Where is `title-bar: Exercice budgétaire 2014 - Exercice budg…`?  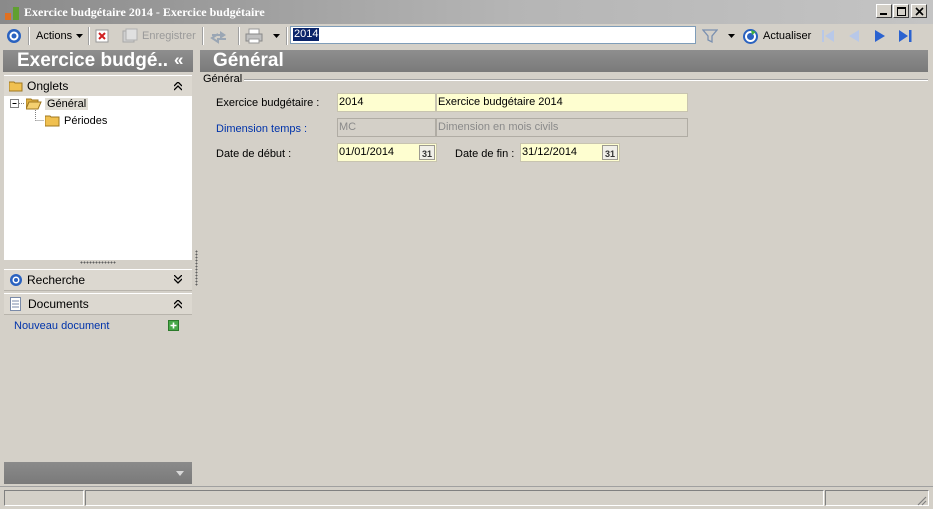
title-bar: Exercice budgétaire 2014 - Exercice budg… is located at coordinates (466, 12).